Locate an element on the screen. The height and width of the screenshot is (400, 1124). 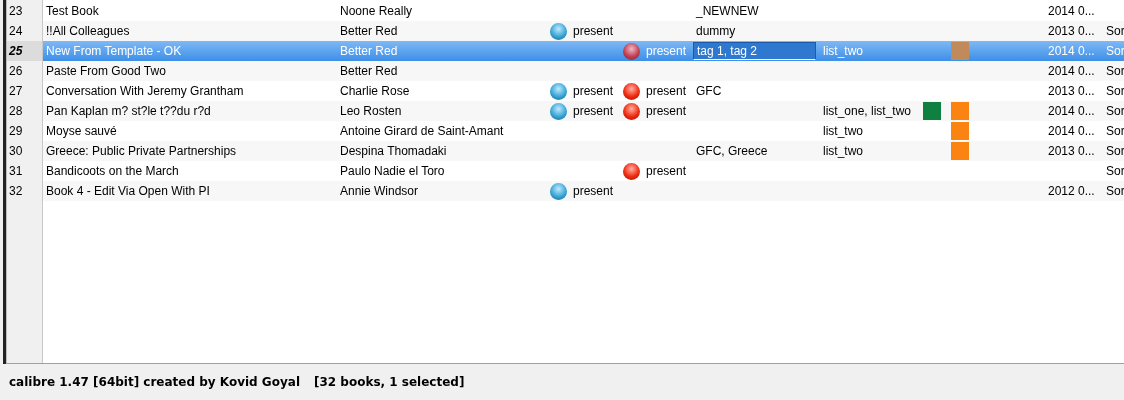
row-number: 26 is located at coordinates (16, 70).